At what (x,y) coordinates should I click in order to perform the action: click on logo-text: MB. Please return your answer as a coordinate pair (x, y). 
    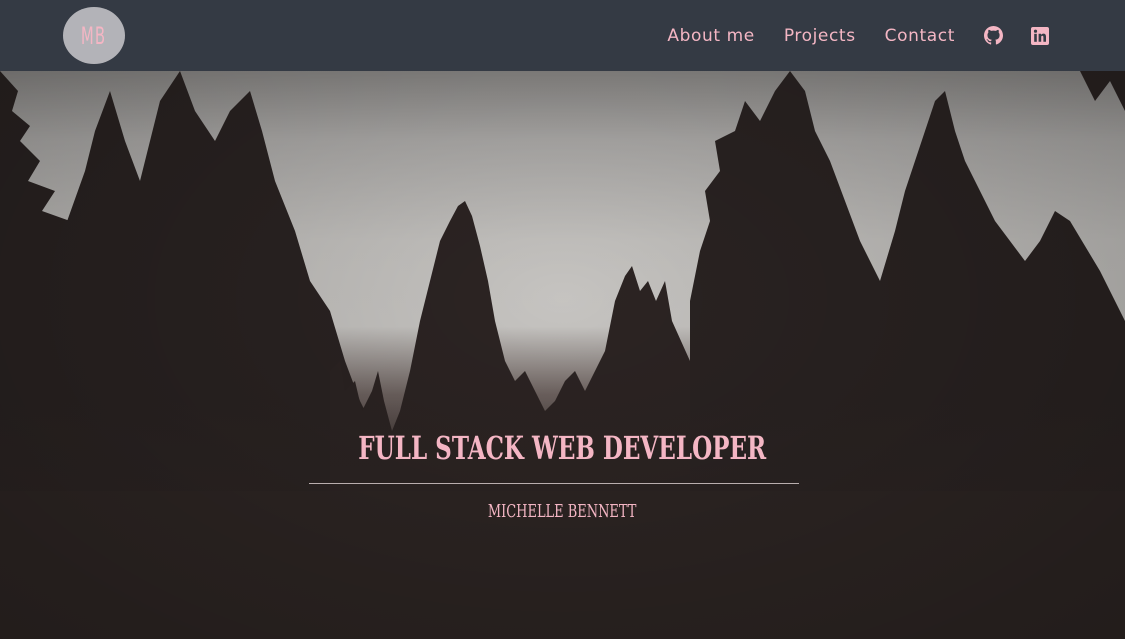
    Looking at the image, I should click on (94, 35).